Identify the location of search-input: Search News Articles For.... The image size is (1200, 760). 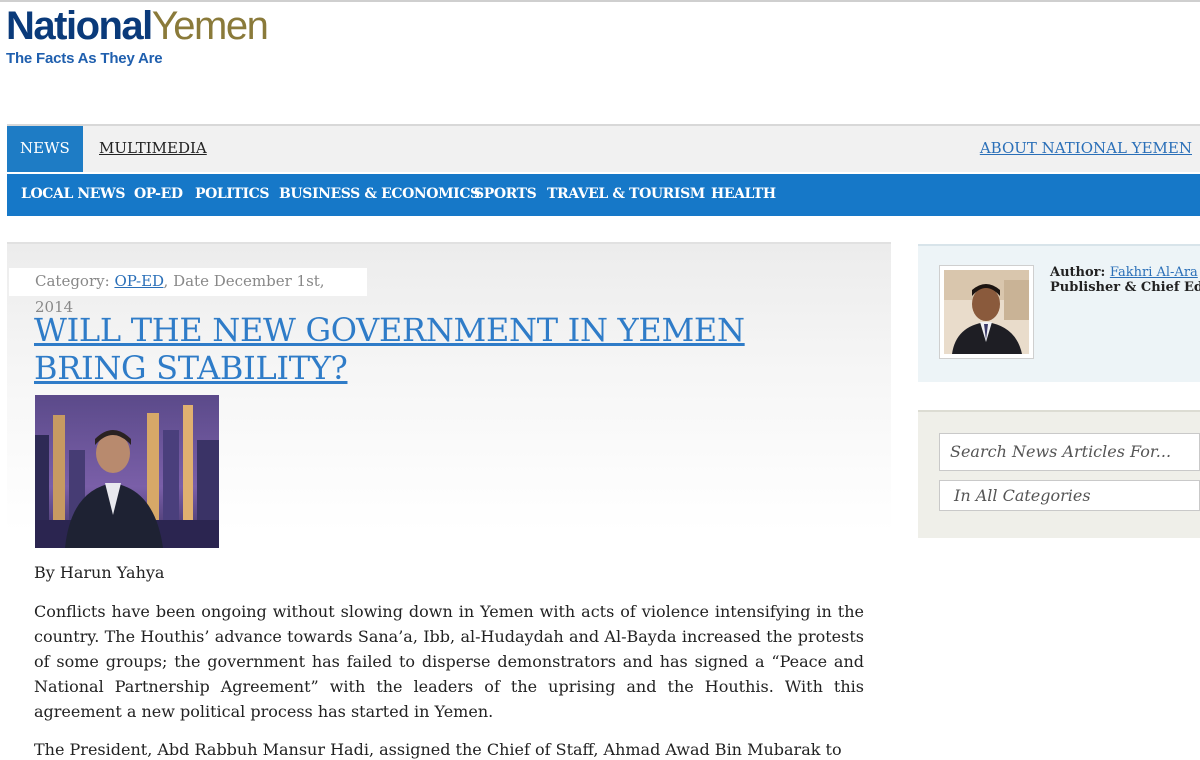
(1069, 452).